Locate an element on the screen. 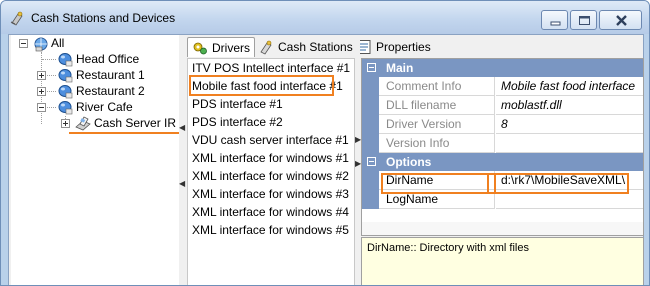 The image size is (650, 286). property-row: Comment Info Mobile fast food interface is located at coordinates (502, 86).